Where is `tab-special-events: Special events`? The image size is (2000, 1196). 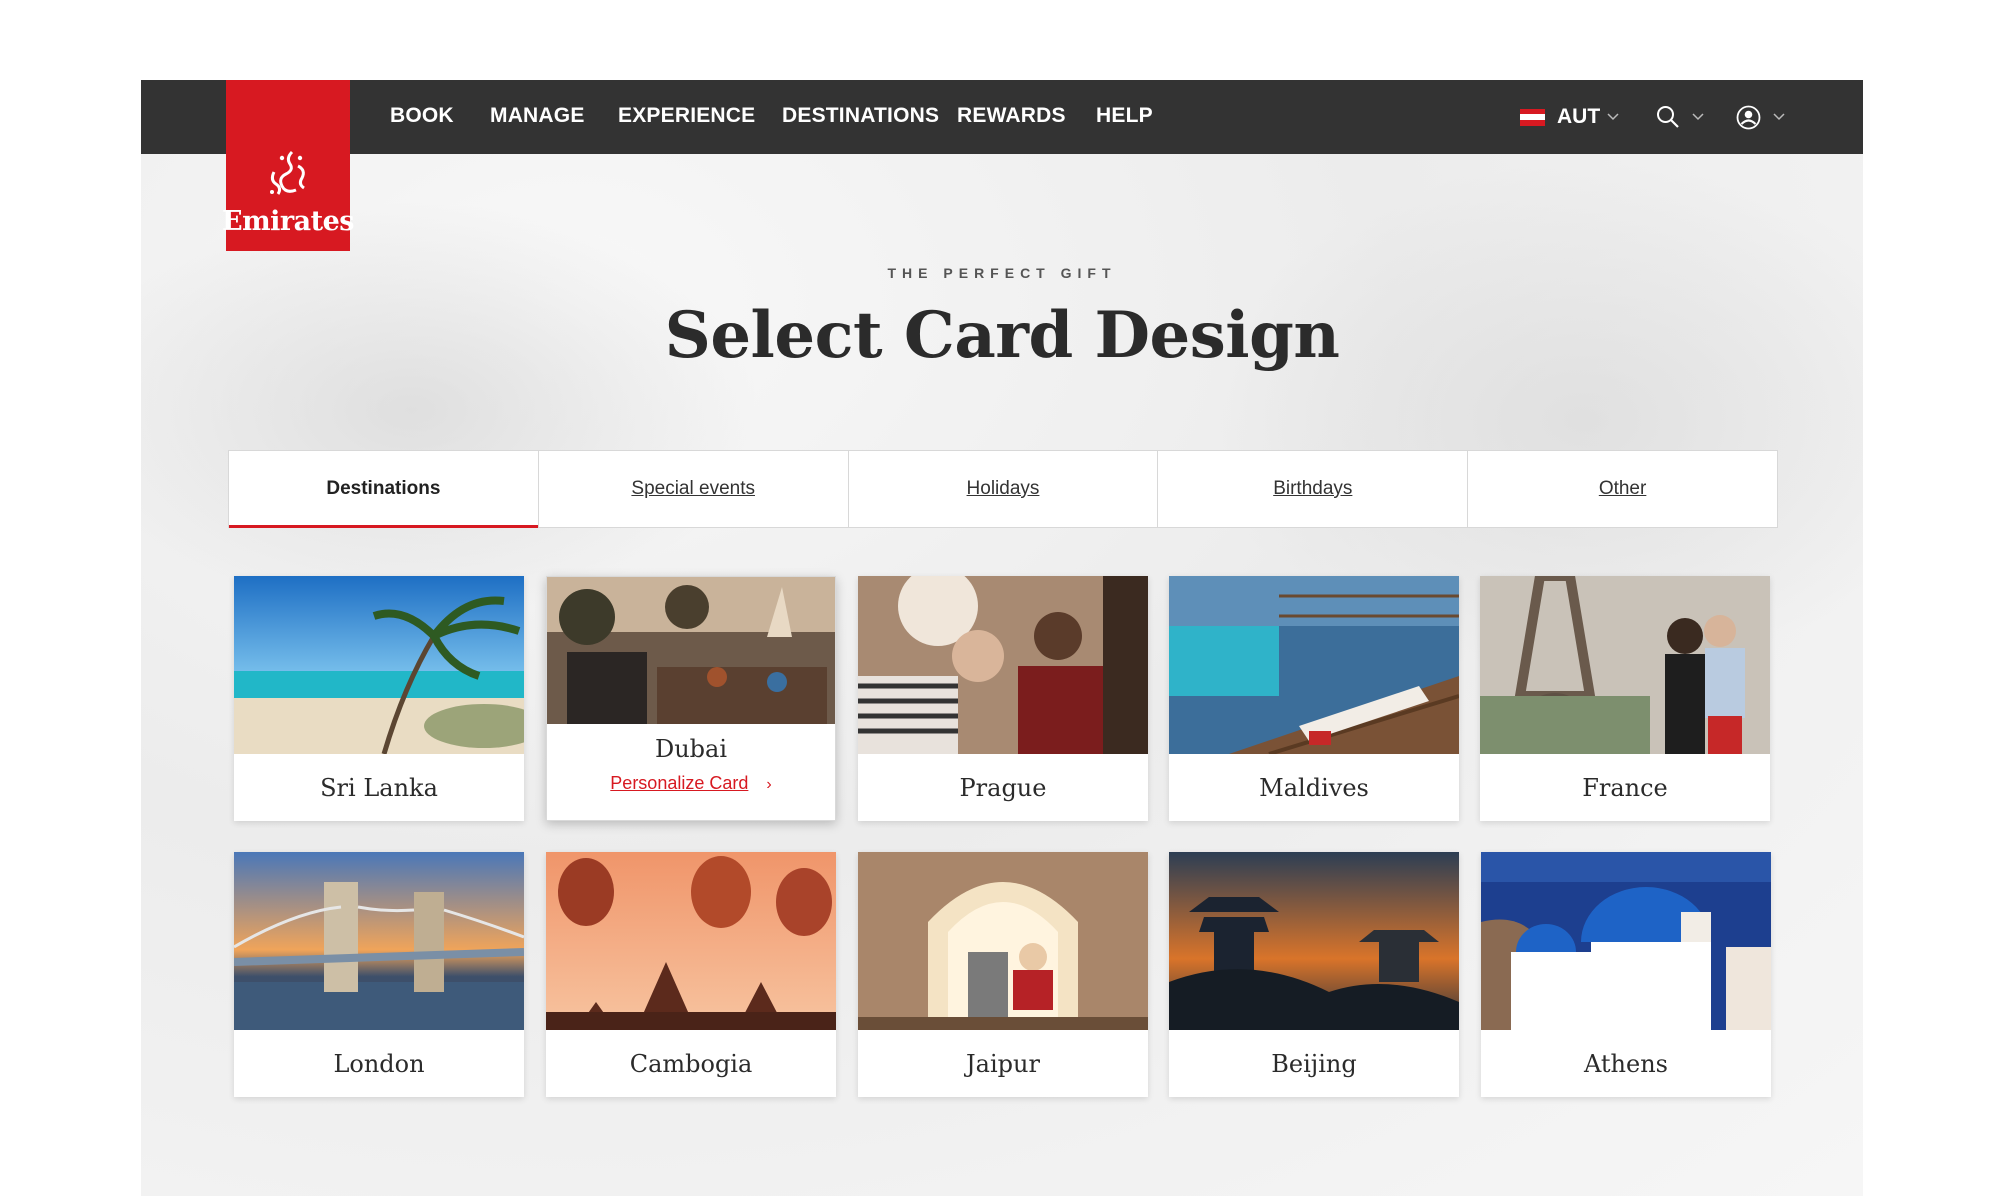
tab-special-events: Special events is located at coordinates (694, 489).